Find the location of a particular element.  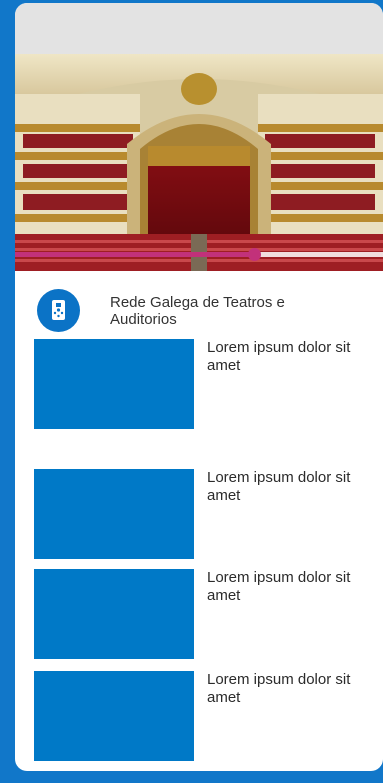

organization-header: Rede Galega de Teatros e Auditorios is located at coordinates (202, 312).